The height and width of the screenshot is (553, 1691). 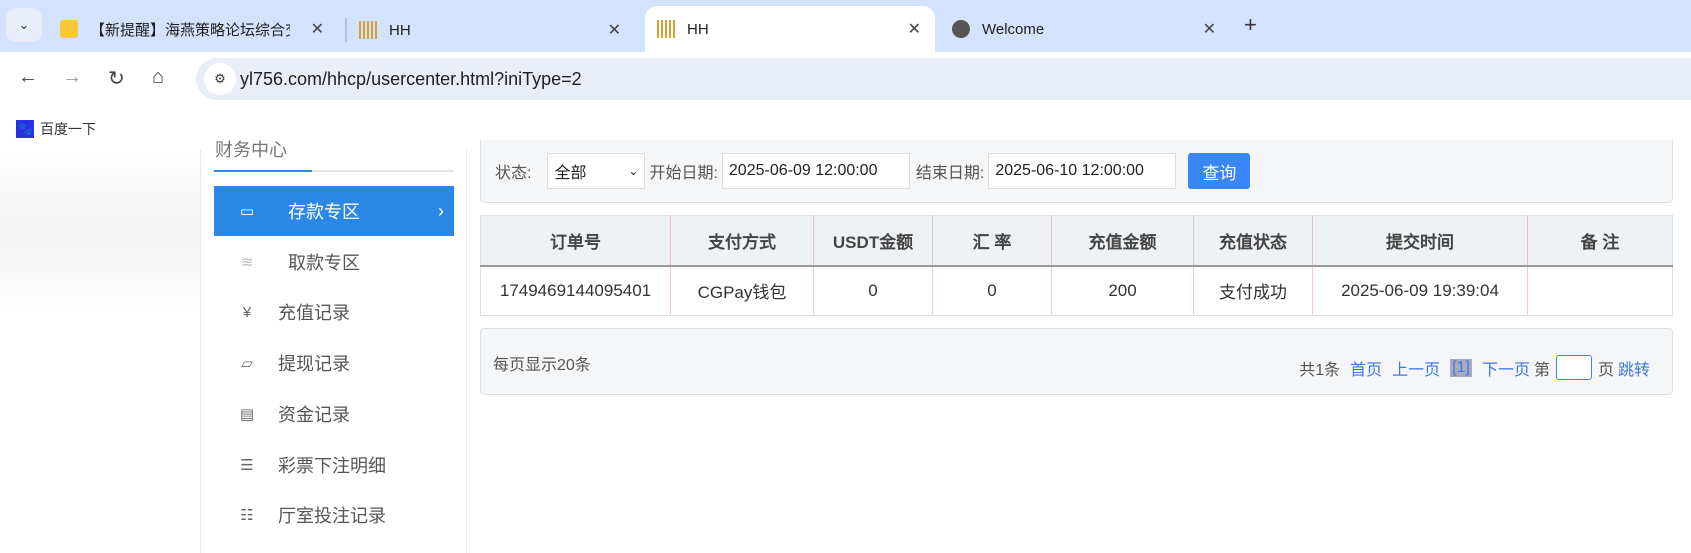 I want to click on cell-order-no: 1749469144095401, so click(x=575, y=290).